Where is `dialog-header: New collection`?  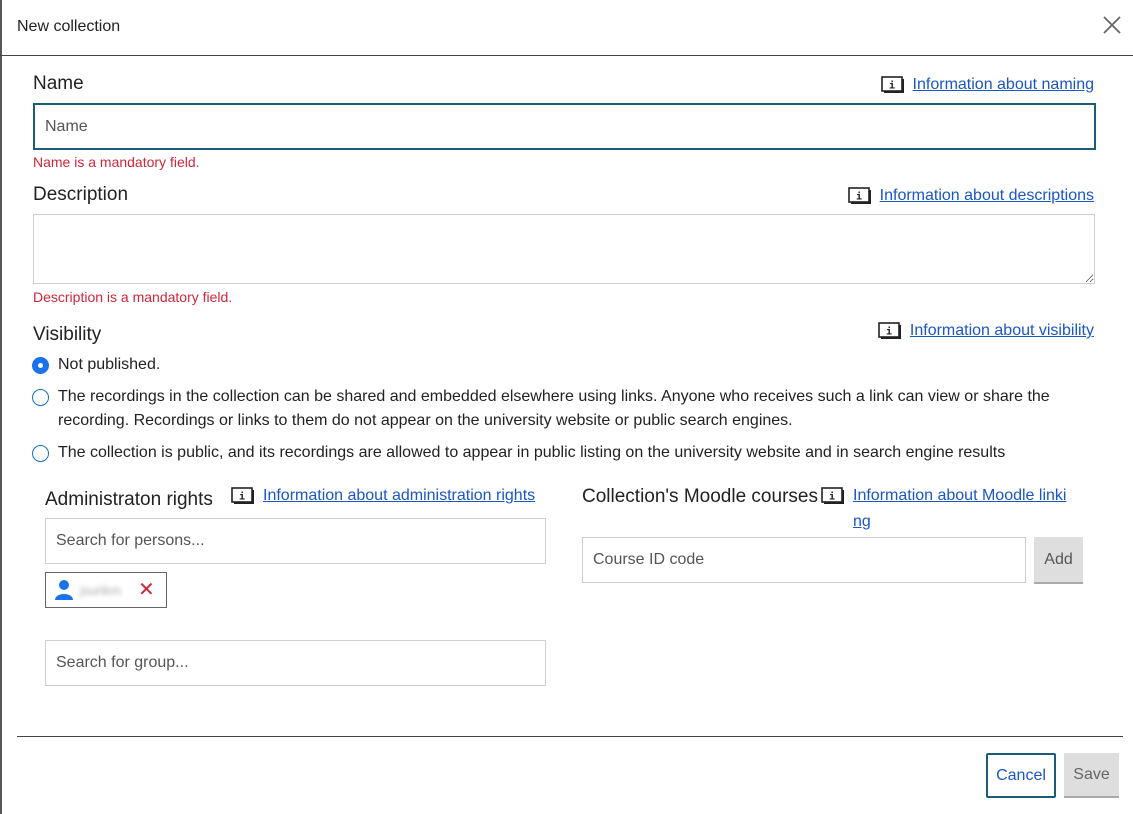
dialog-header: New collection is located at coordinates (566, 28).